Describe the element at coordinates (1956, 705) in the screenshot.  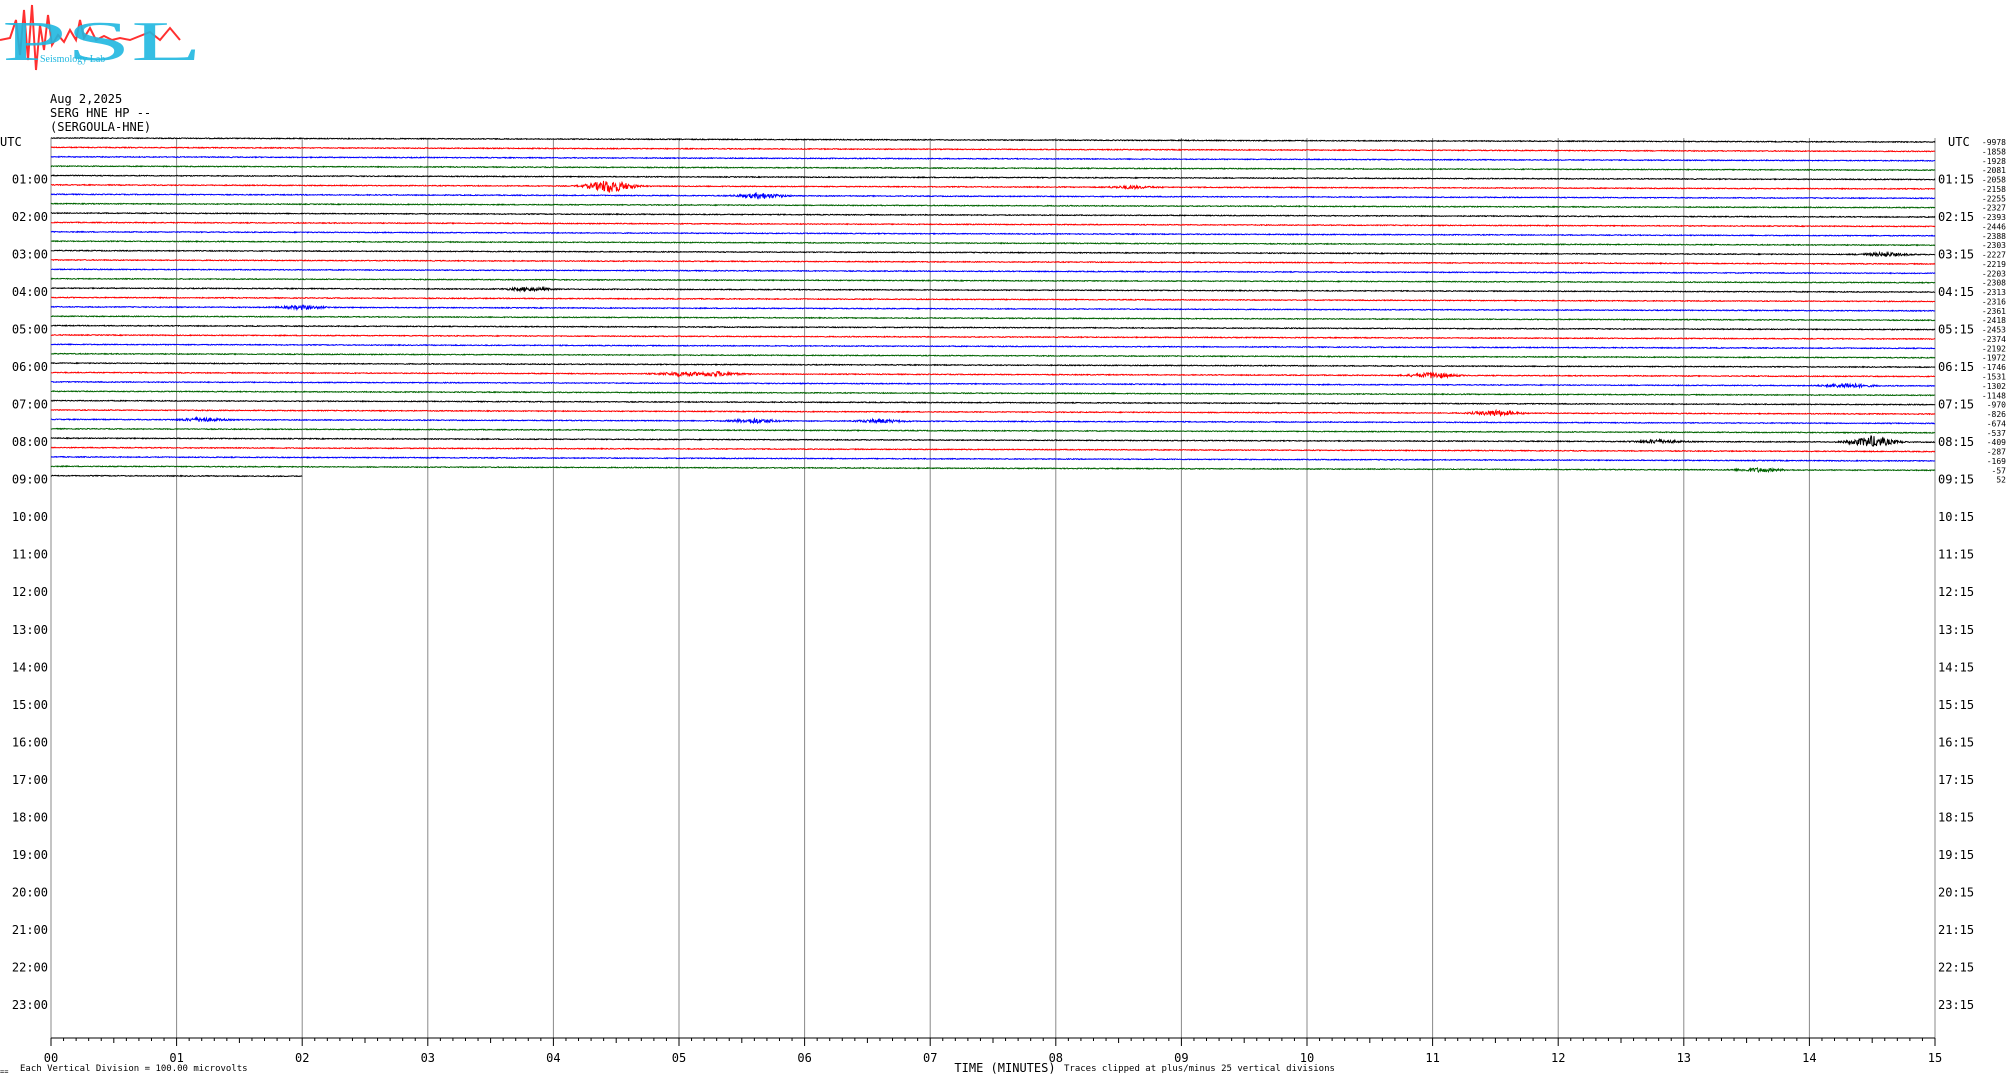
I see `hour-label-right: 15:15` at that location.